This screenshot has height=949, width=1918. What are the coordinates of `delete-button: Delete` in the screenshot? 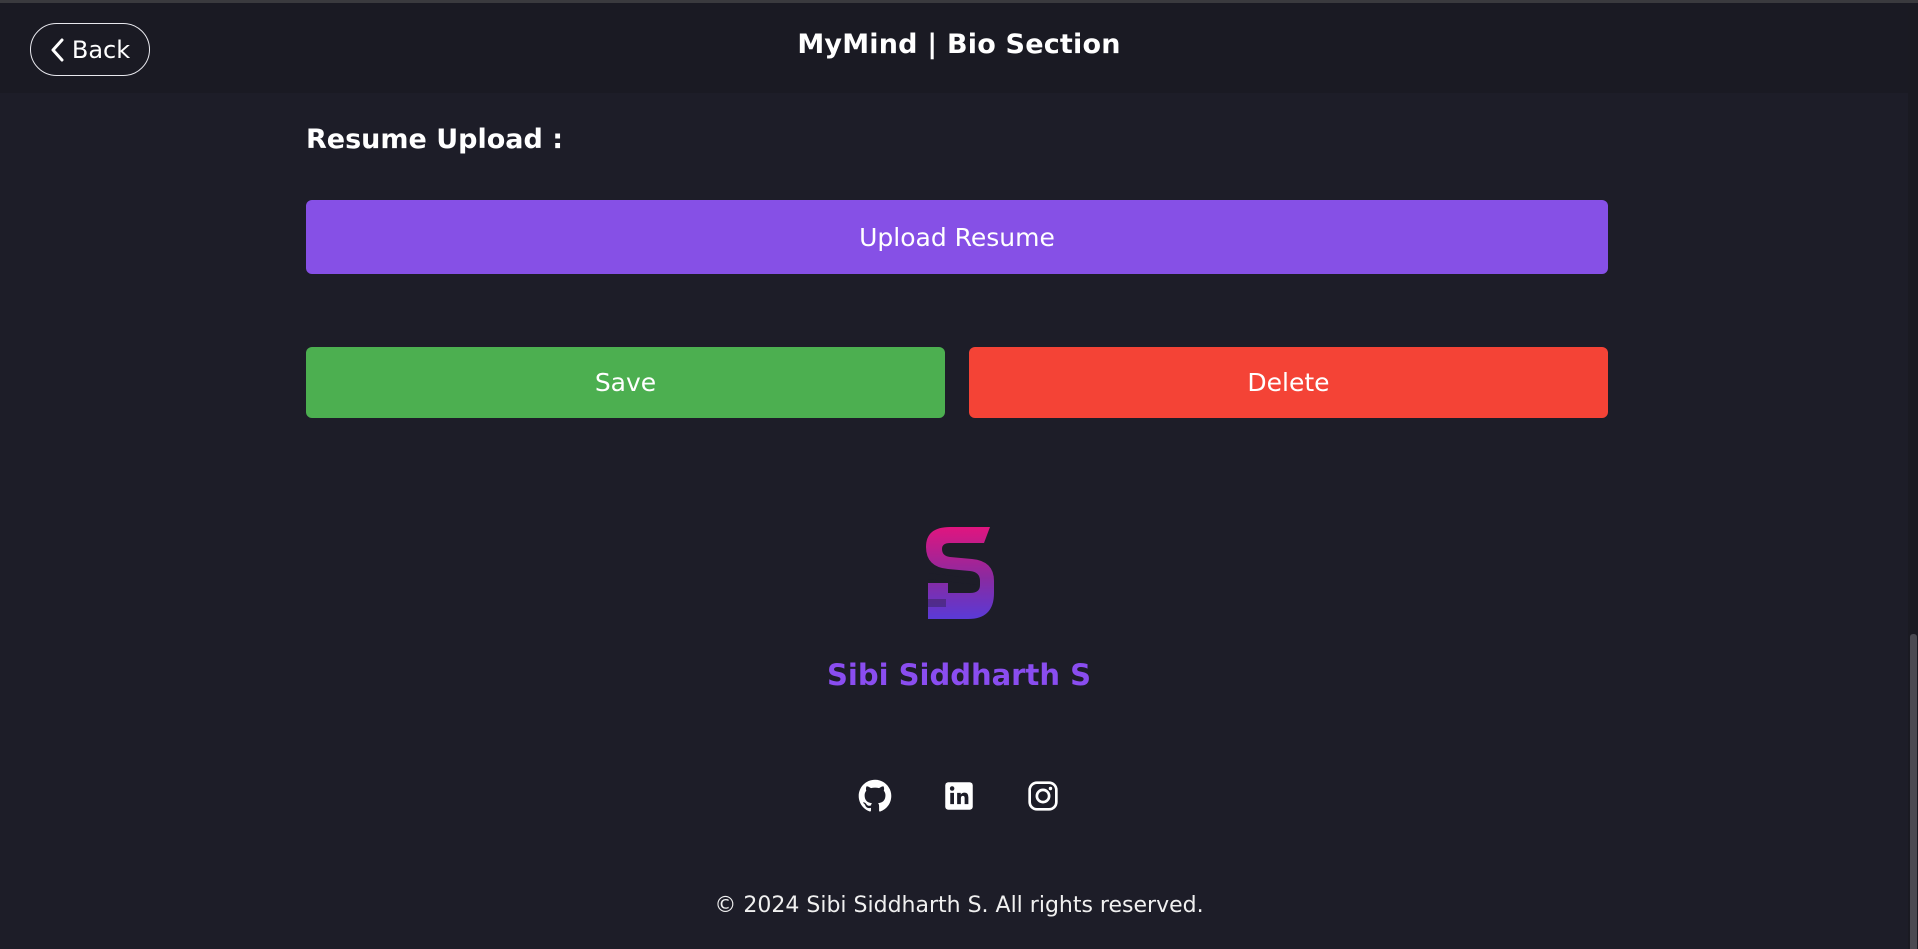 It's located at (1288, 382).